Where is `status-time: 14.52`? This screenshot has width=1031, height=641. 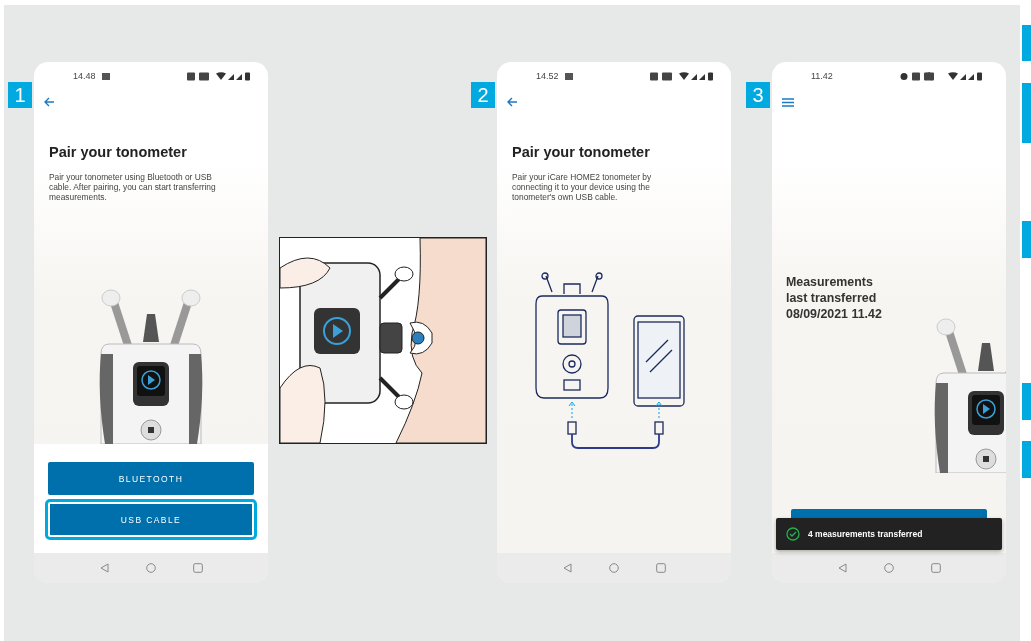
status-time: 14.52 is located at coordinates (547, 76).